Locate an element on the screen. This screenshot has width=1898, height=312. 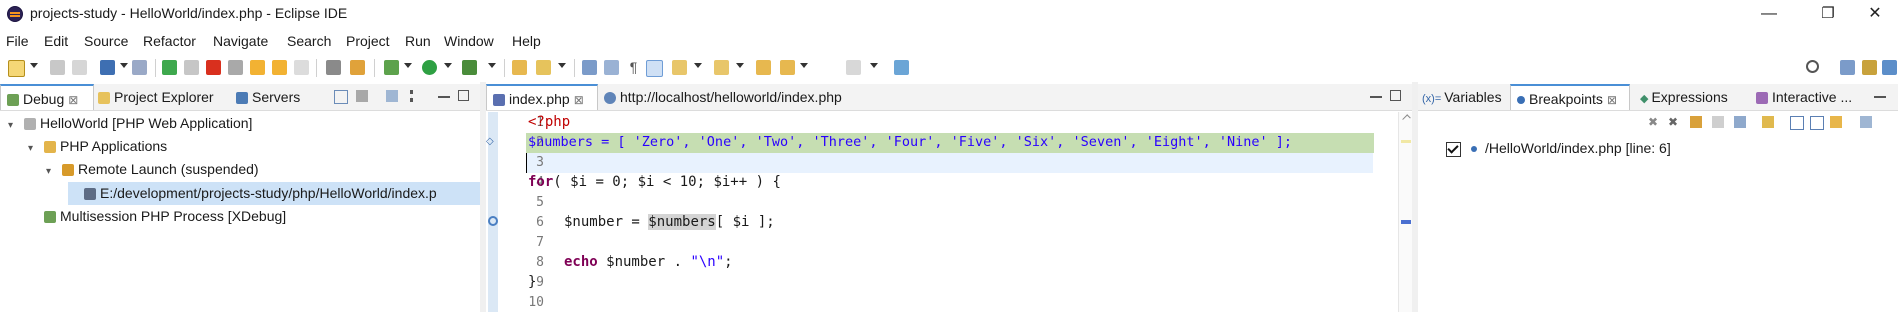
menu-source: Source is located at coordinates (106, 41).